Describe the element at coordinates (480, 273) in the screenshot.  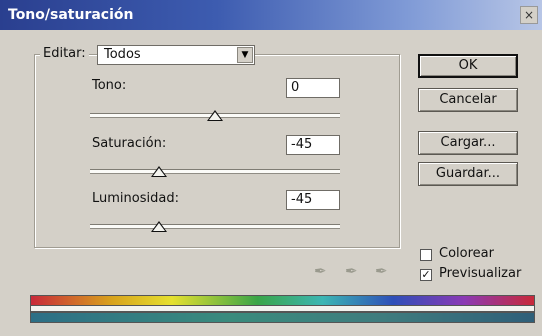
I see `preview-label: Previsualizar` at that location.